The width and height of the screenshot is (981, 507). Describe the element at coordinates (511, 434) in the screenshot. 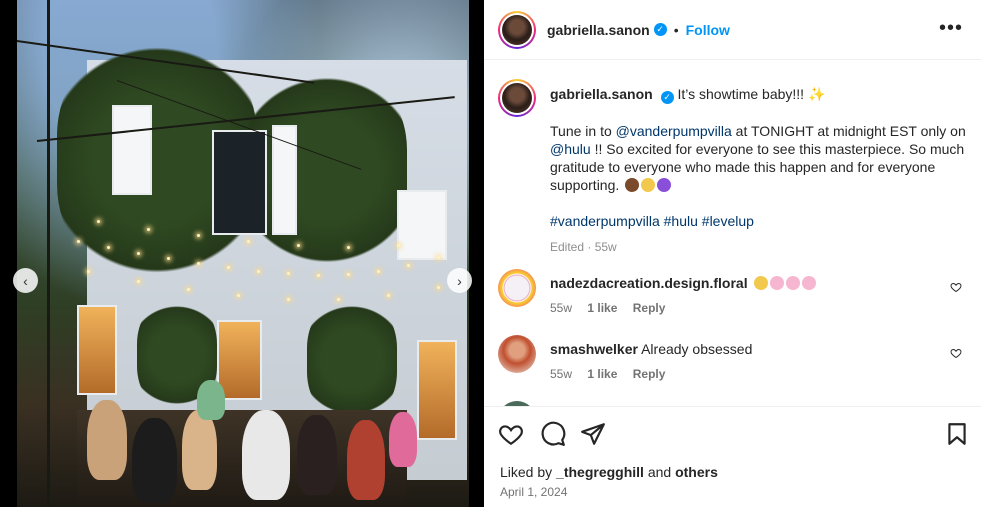

I see `heart-icon` at that location.